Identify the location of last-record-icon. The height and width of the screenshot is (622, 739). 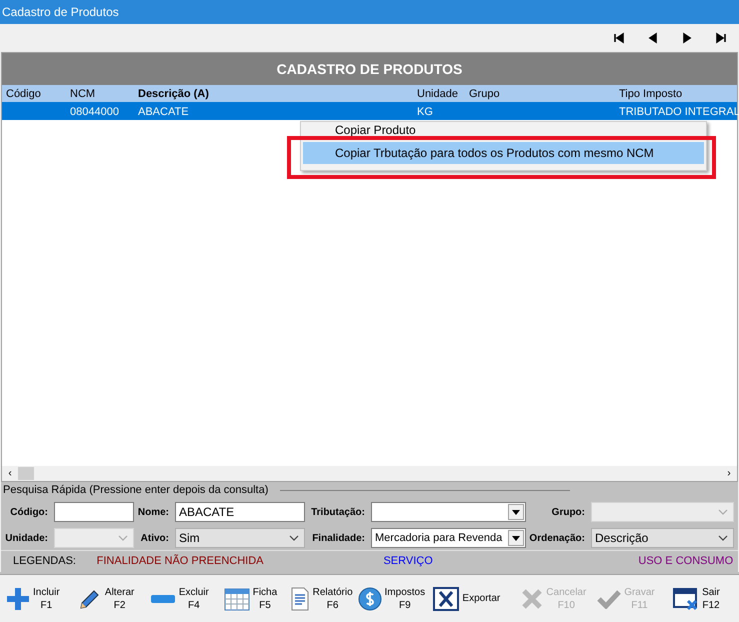
(721, 38).